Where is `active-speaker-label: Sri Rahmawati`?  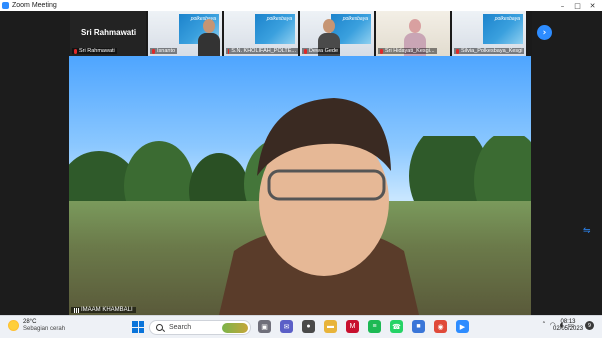
active-speaker-label: Sri Rahmawati is located at coordinates (94, 51).